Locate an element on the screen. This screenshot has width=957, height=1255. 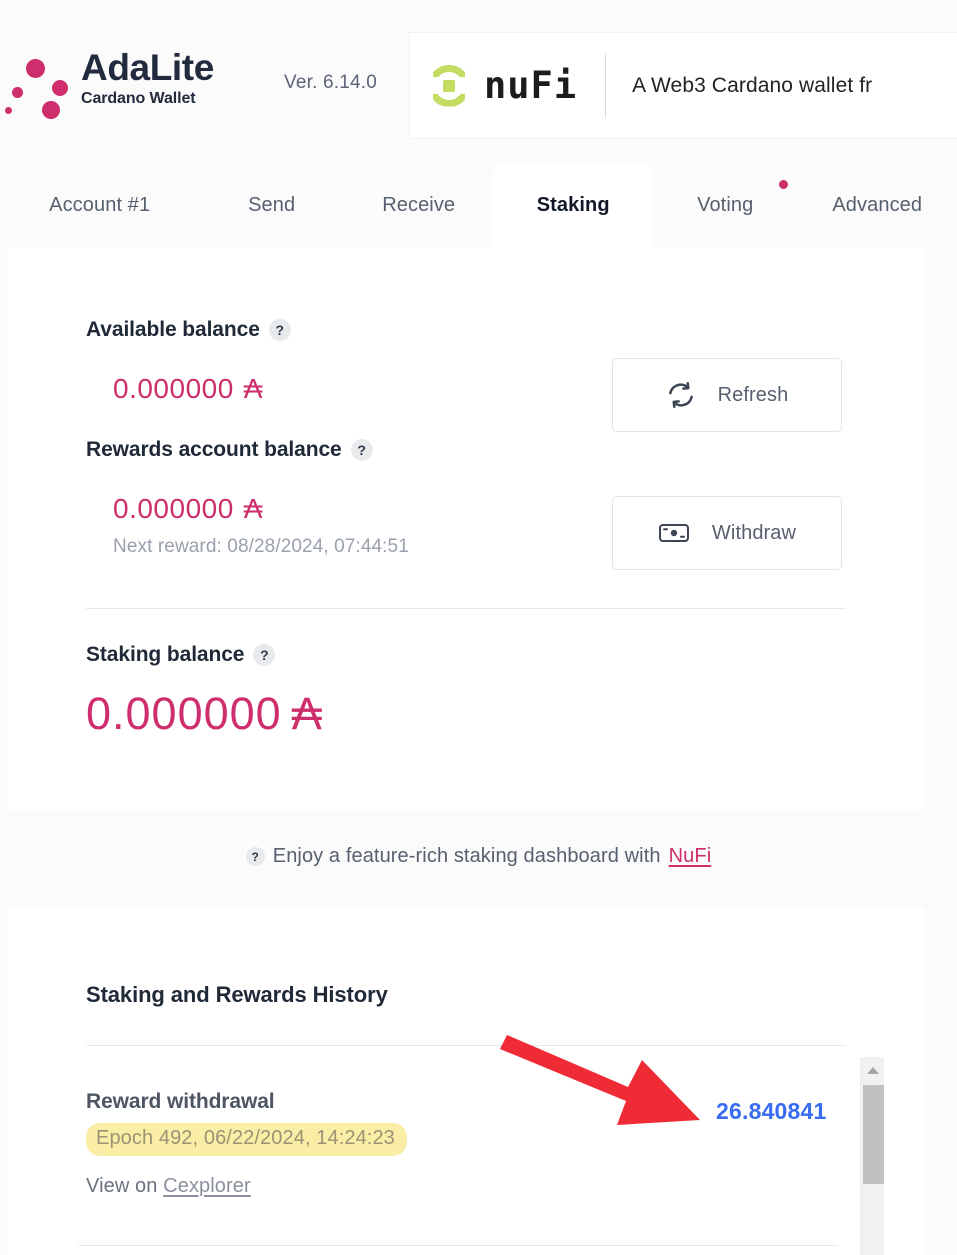
available-balance-value: 0.000000 is located at coordinates (173, 388).